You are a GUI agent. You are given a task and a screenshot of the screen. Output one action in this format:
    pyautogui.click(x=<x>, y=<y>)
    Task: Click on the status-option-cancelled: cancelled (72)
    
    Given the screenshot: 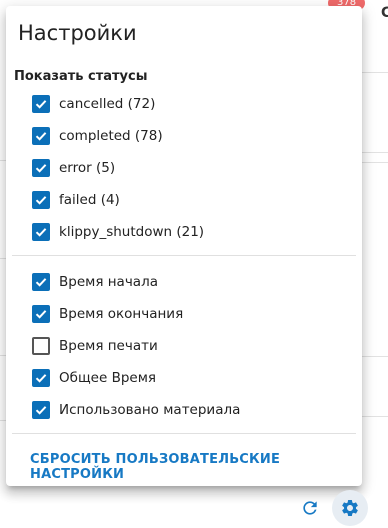 What is the action you would take?
    pyautogui.click(x=93, y=104)
    